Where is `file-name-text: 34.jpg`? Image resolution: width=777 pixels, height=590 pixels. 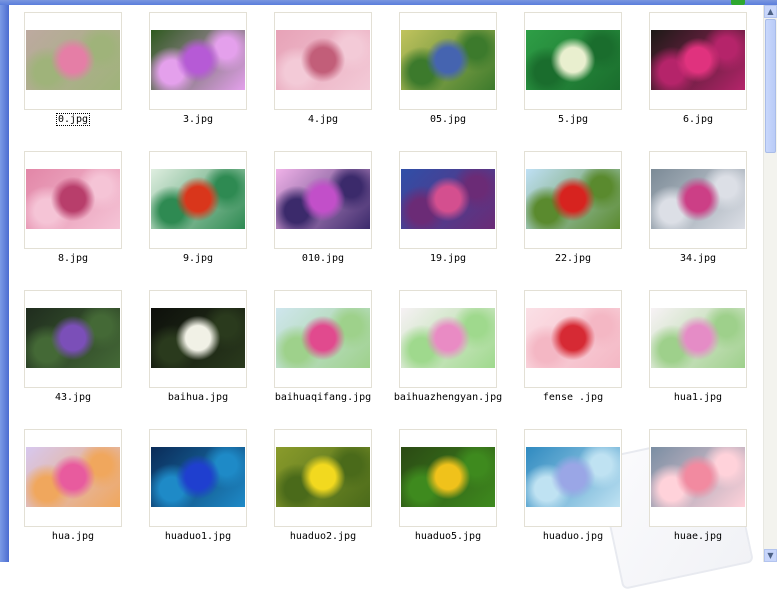
file-name-text: 34.jpg is located at coordinates (698, 258).